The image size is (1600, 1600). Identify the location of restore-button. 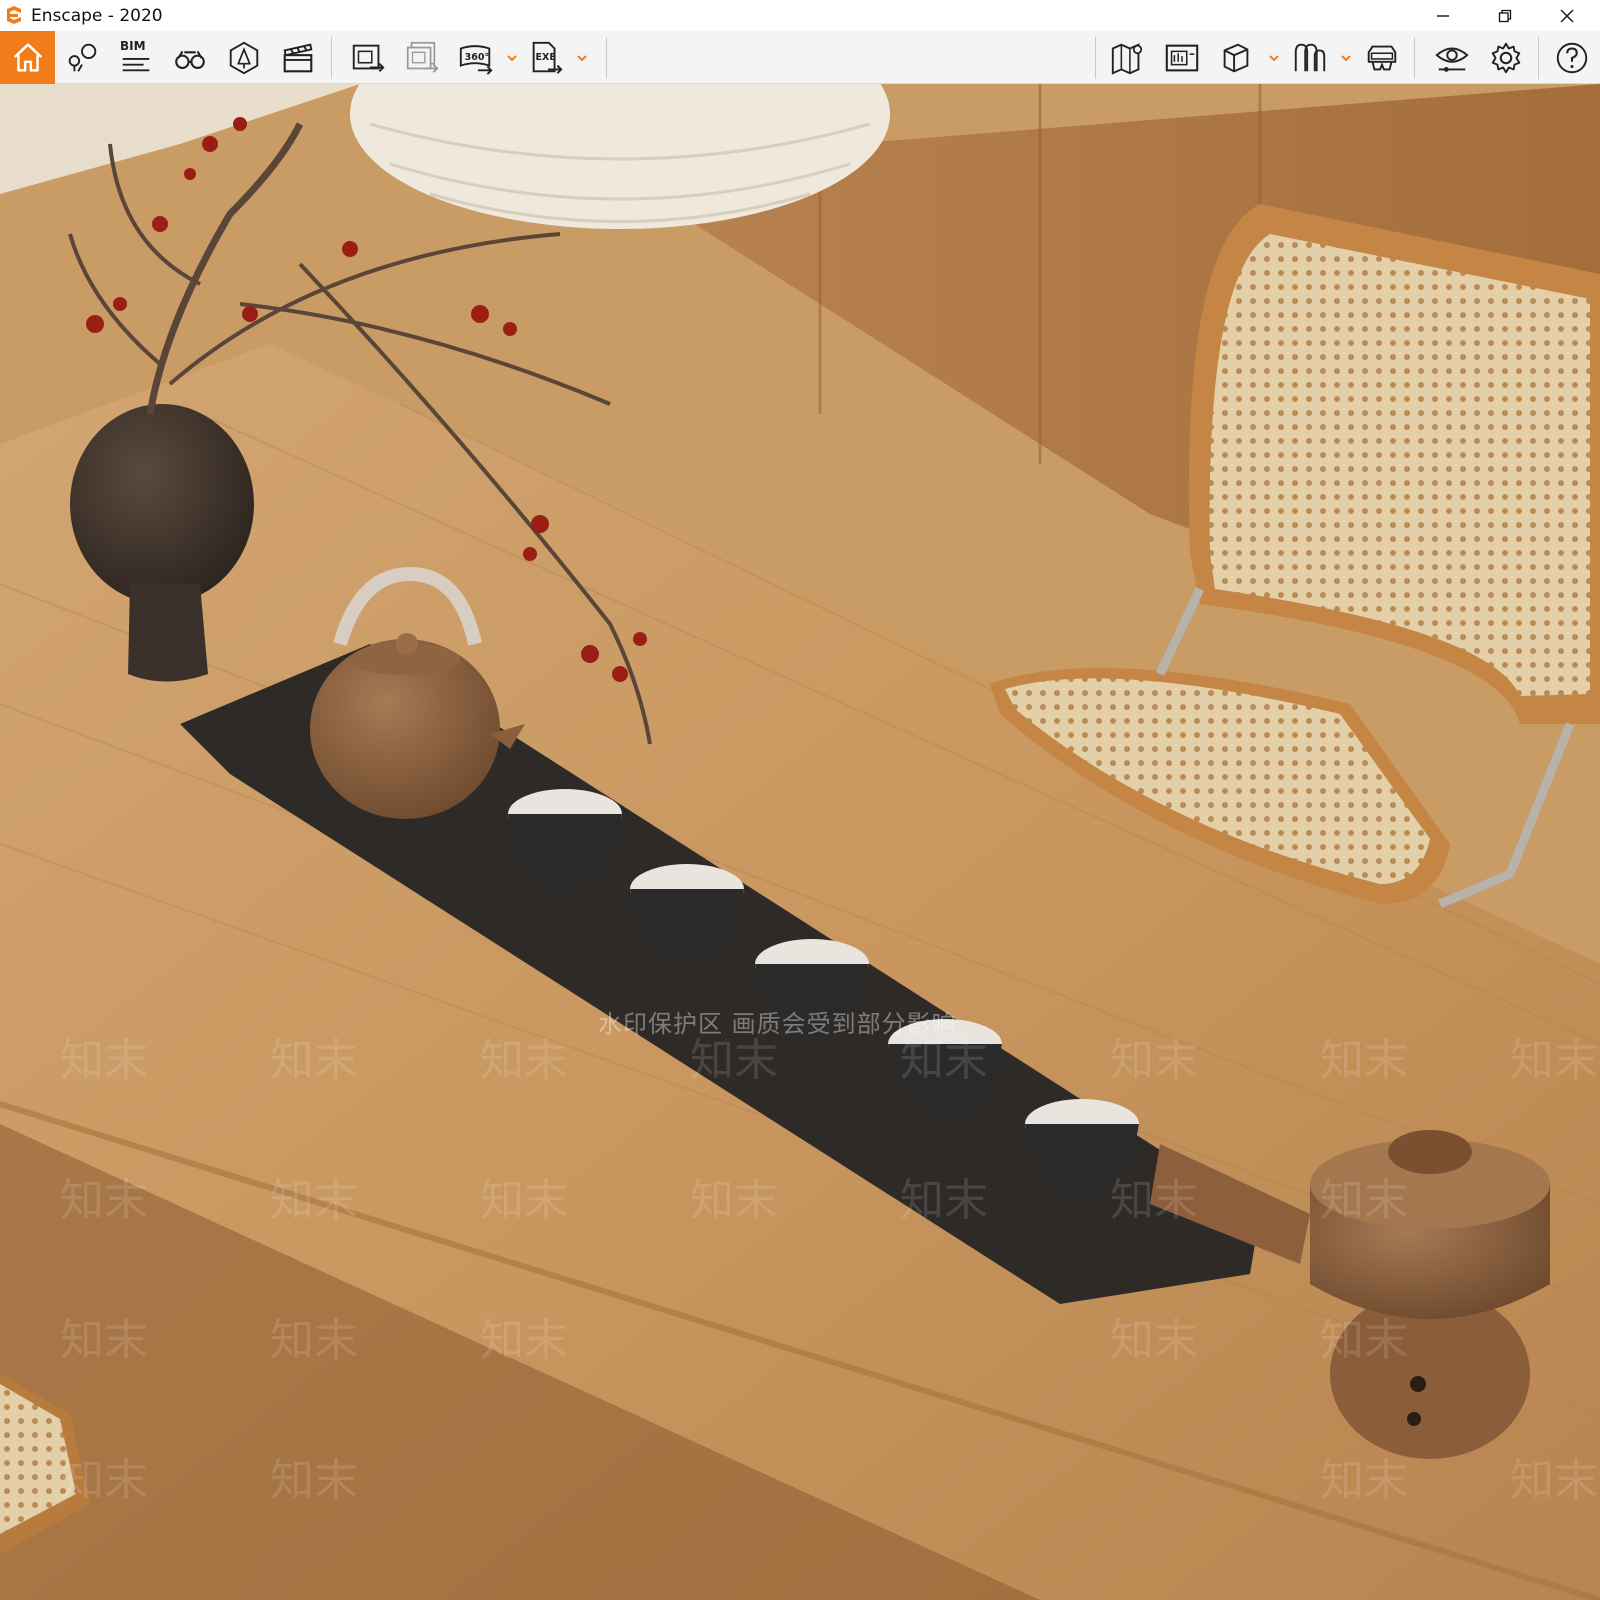
(1505, 15).